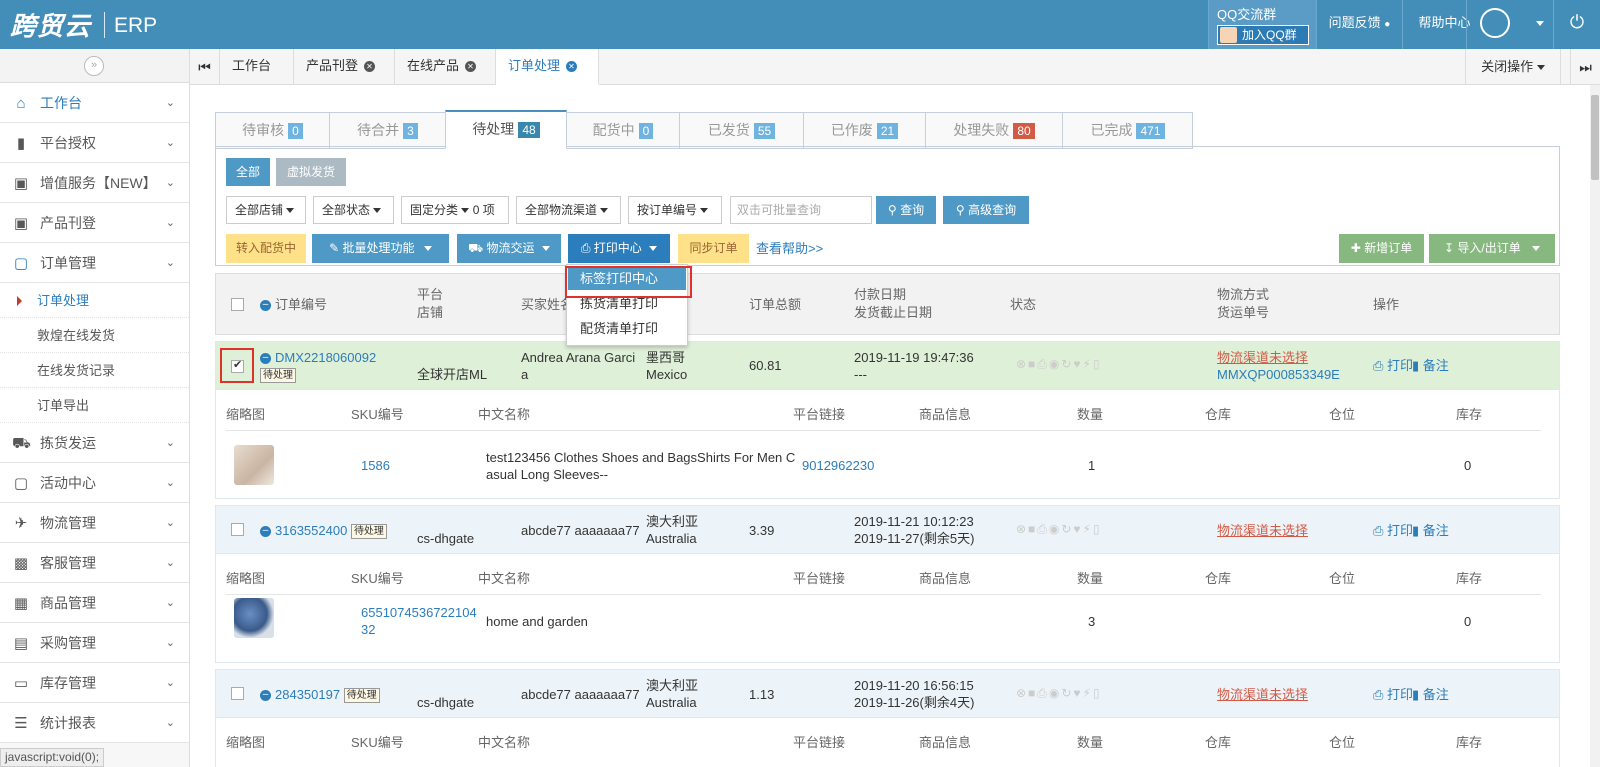  Describe the element at coordinates (419, 612) in the screenshot. I see `sku-link: 6551074536722104` at that location.